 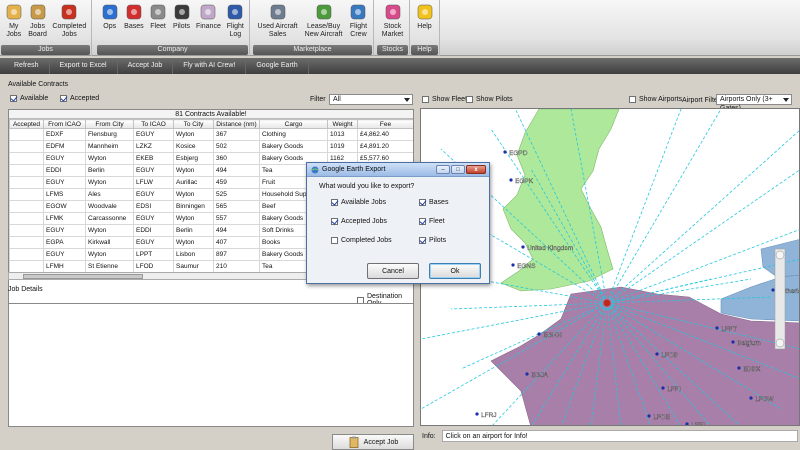 I want to click on ribbon-button-stock-market: Stock Market, so click(x=392, y=23).